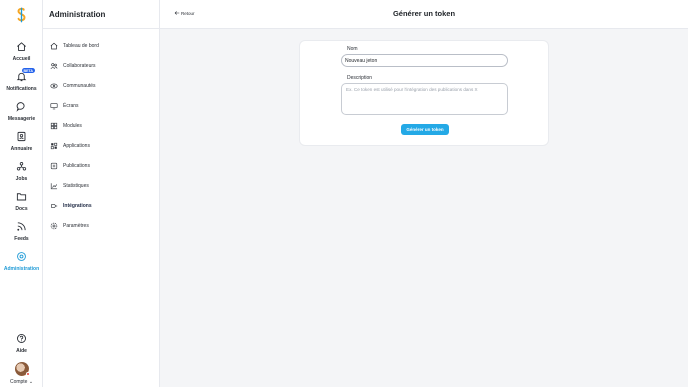 Image resolution: width=688 pixels, height=387 pixels. I want to click on rail-label: Jobs, so click(21, 179).